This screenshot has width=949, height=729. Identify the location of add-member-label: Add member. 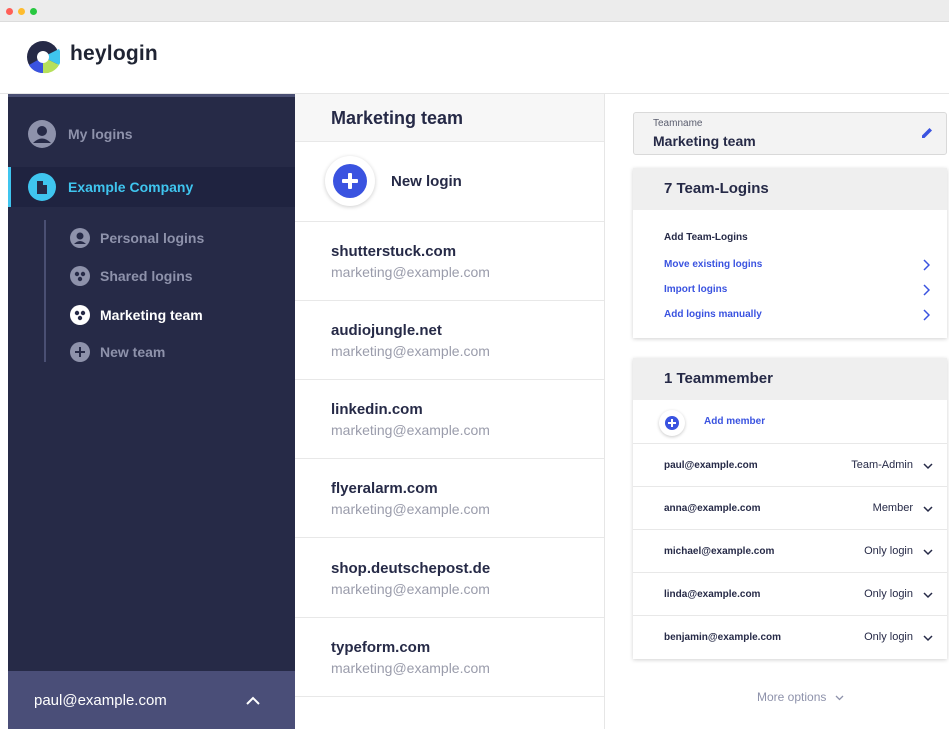
(735, 421).